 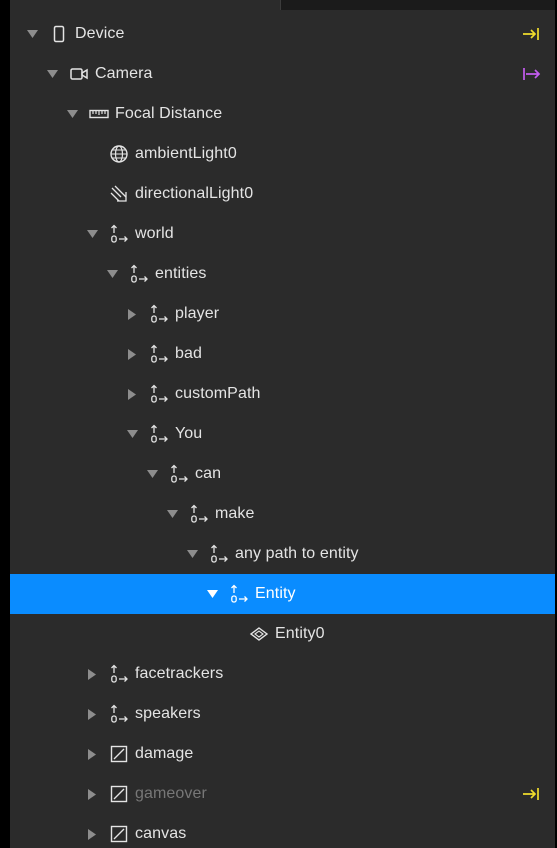 I want to click on tree-item-label: any path to entity, so click(x=297, y=553).